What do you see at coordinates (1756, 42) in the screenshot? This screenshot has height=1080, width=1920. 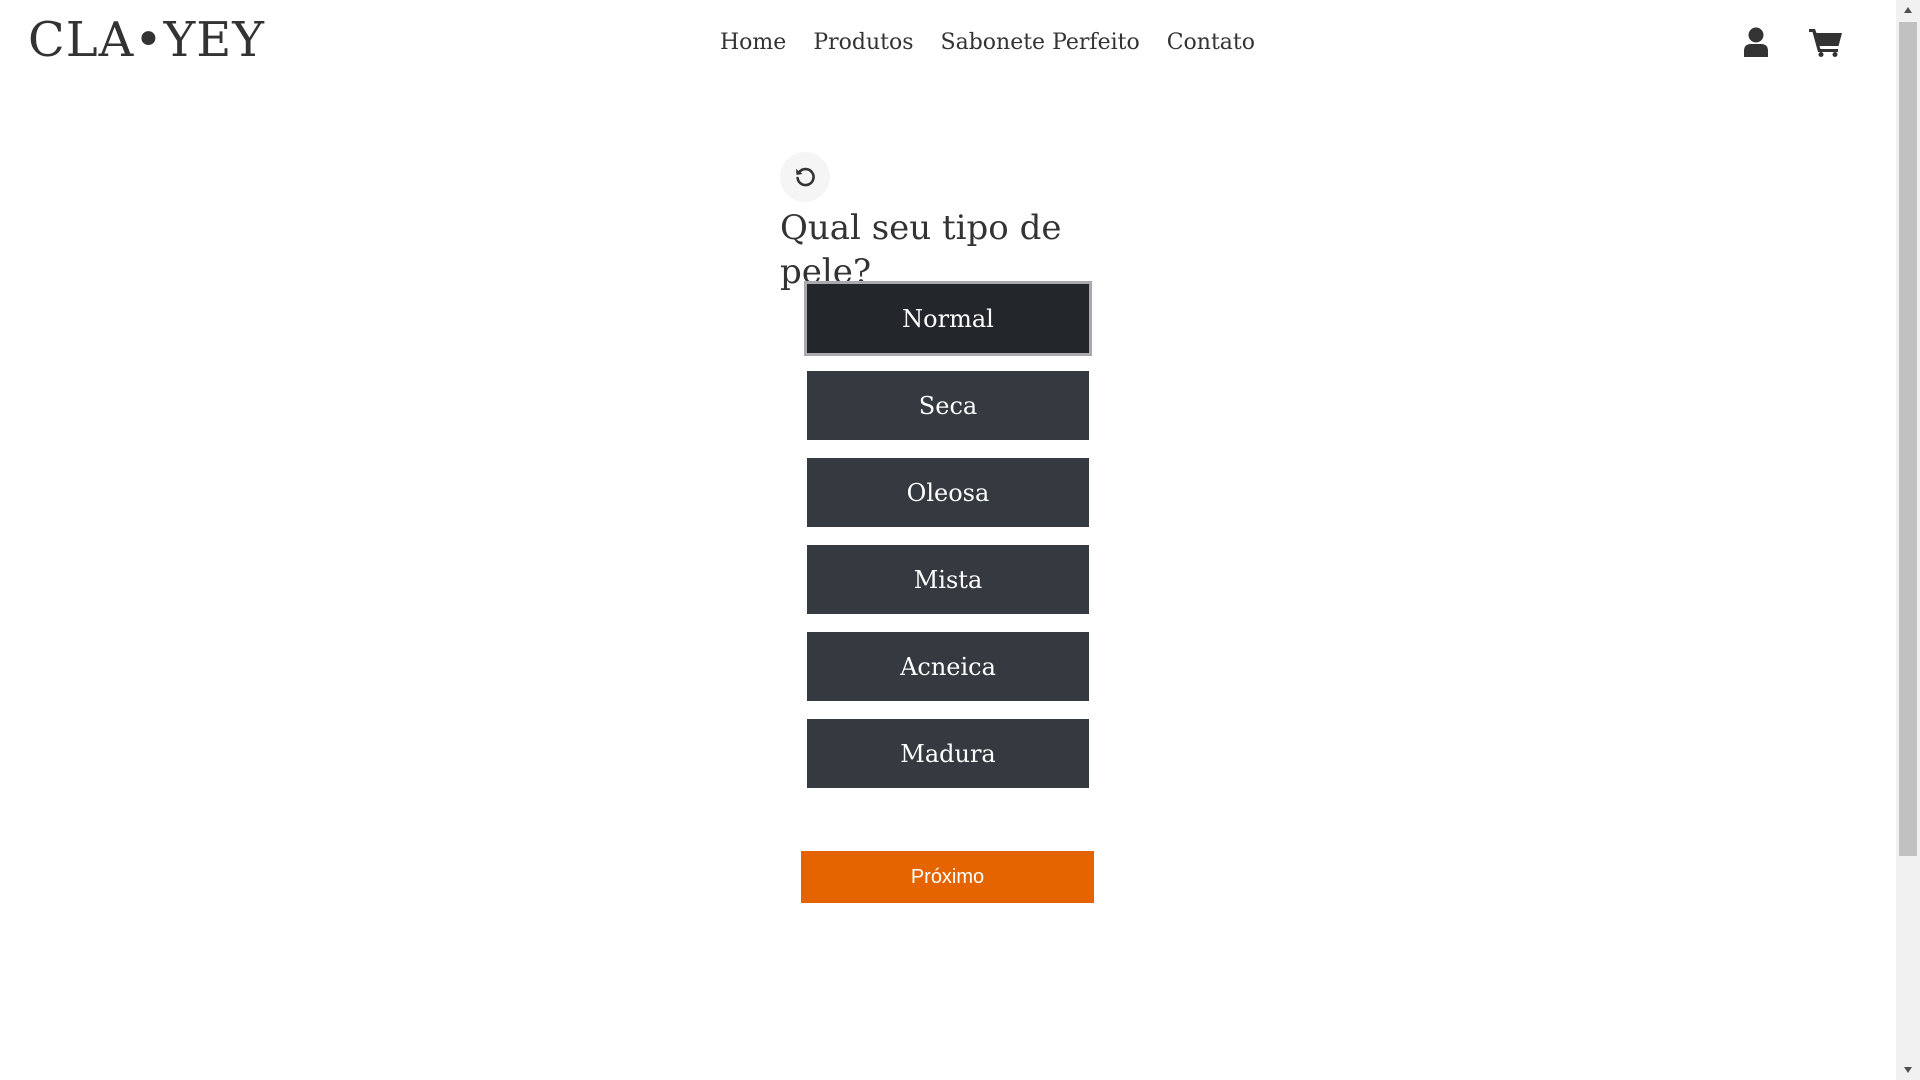 I see `user-icon` at bounding box center [1756, 42].